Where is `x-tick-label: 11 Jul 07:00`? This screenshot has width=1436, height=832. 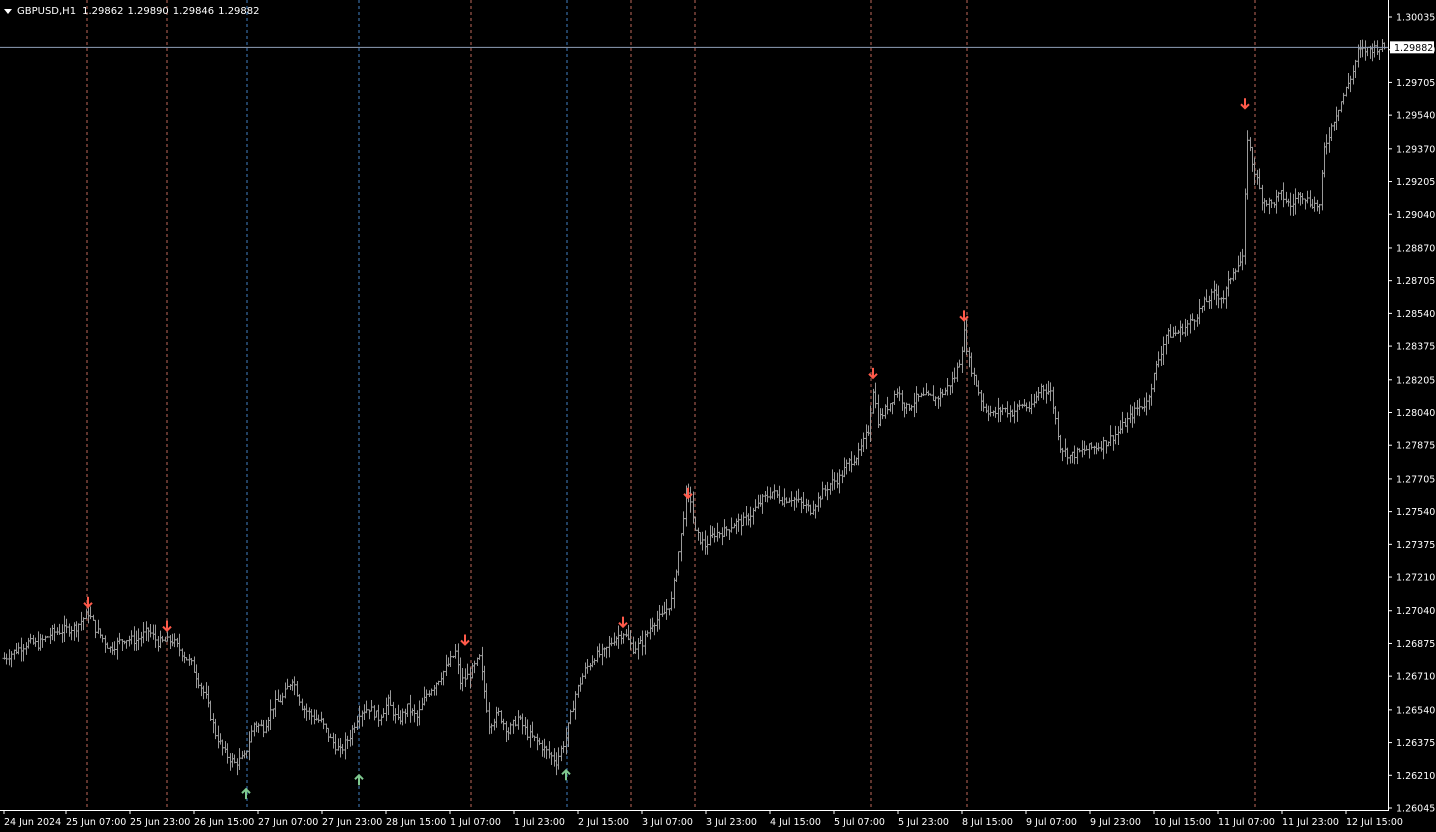 x-tick-label: 11 Jul 07:00 is located at coordinates (1246, 822).